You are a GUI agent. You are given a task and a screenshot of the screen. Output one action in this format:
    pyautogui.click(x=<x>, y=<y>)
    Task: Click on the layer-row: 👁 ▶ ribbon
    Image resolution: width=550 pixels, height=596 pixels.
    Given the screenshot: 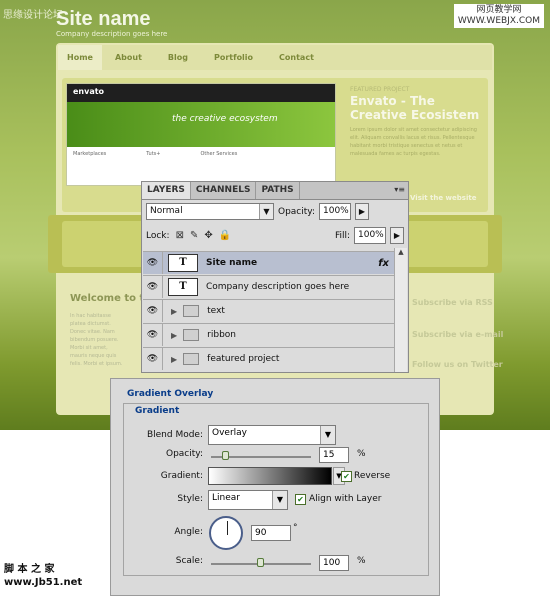 What is the action you would take?
    pyautogui.click(x=269, y=334)
    